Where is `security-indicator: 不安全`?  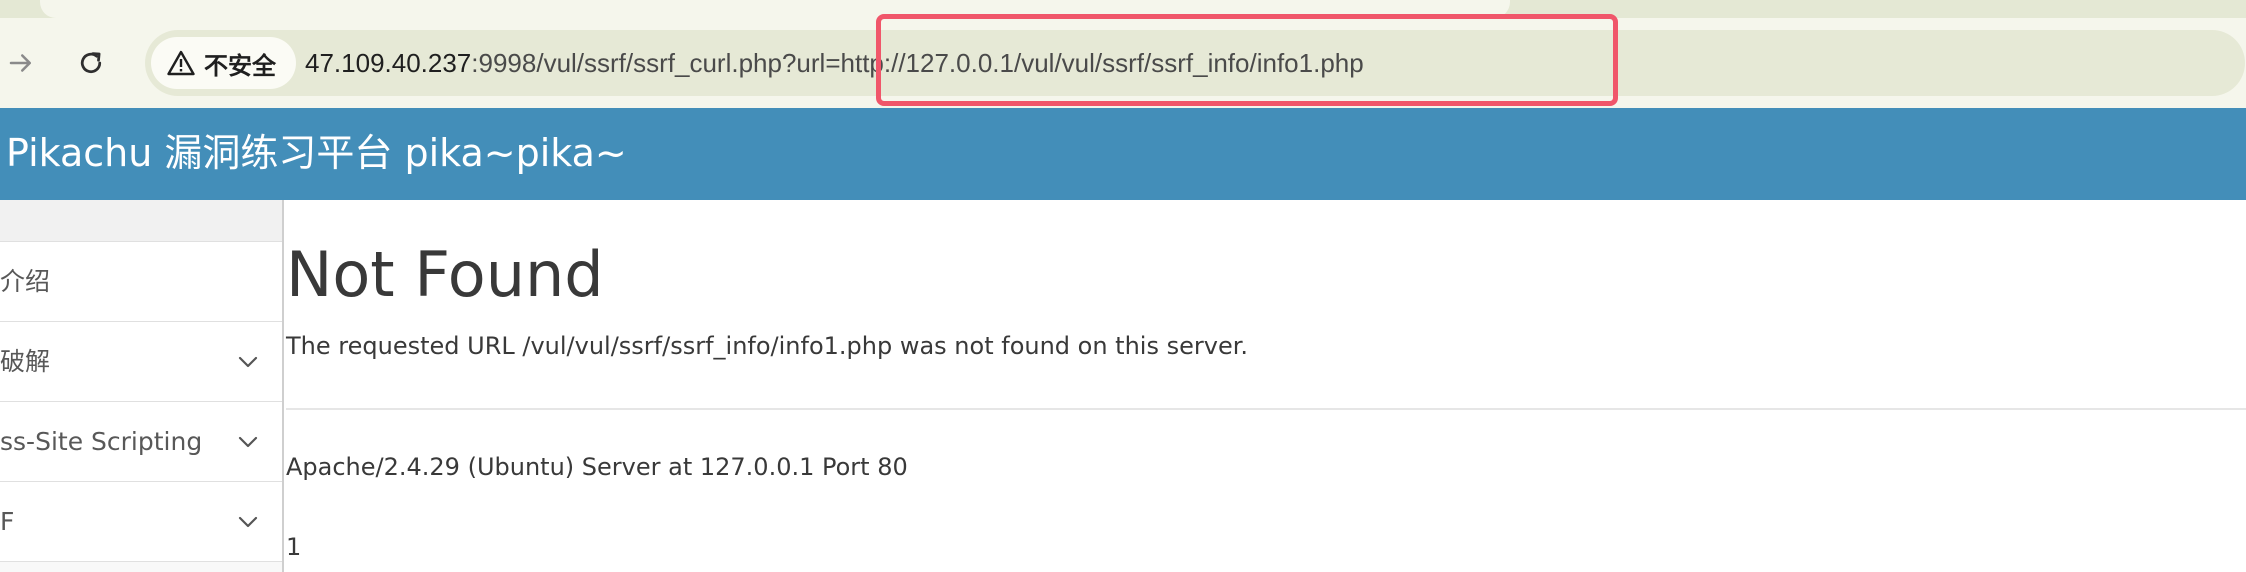
security-indicator: 不安全 is located at coordinates (223, 63).